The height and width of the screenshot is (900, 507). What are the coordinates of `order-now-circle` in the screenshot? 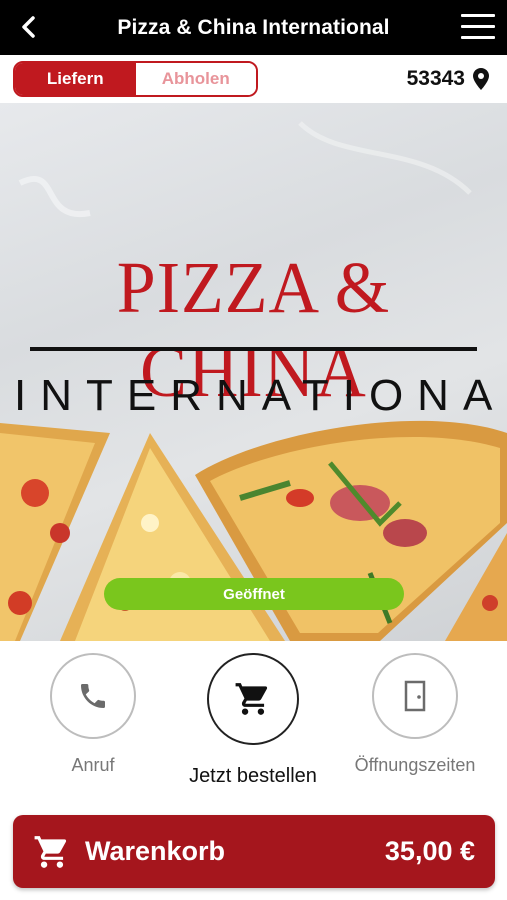 It's located at (253, 699).